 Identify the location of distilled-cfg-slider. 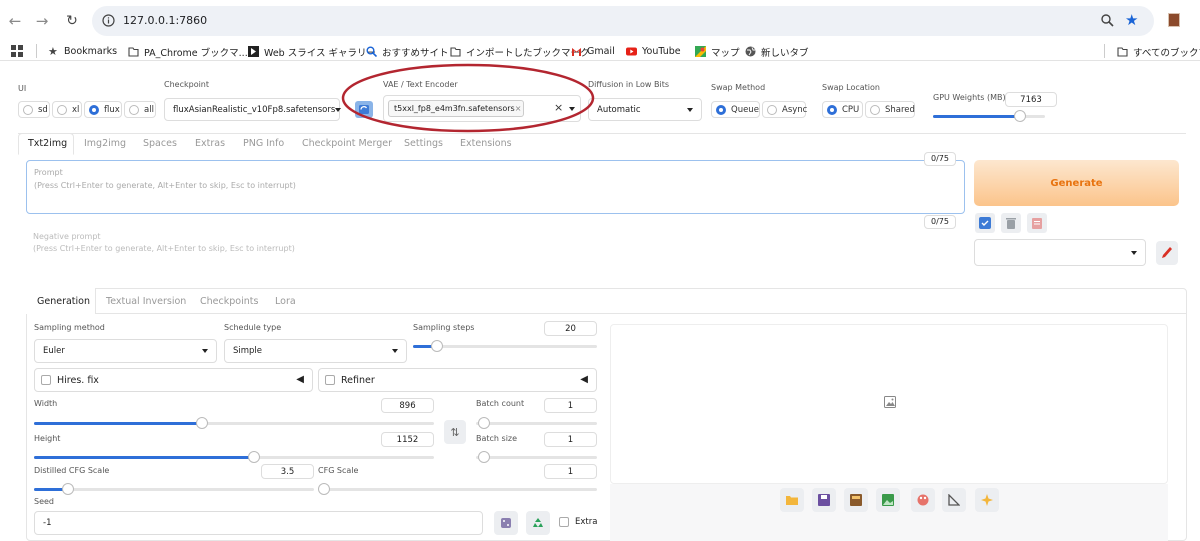
(174, 489).